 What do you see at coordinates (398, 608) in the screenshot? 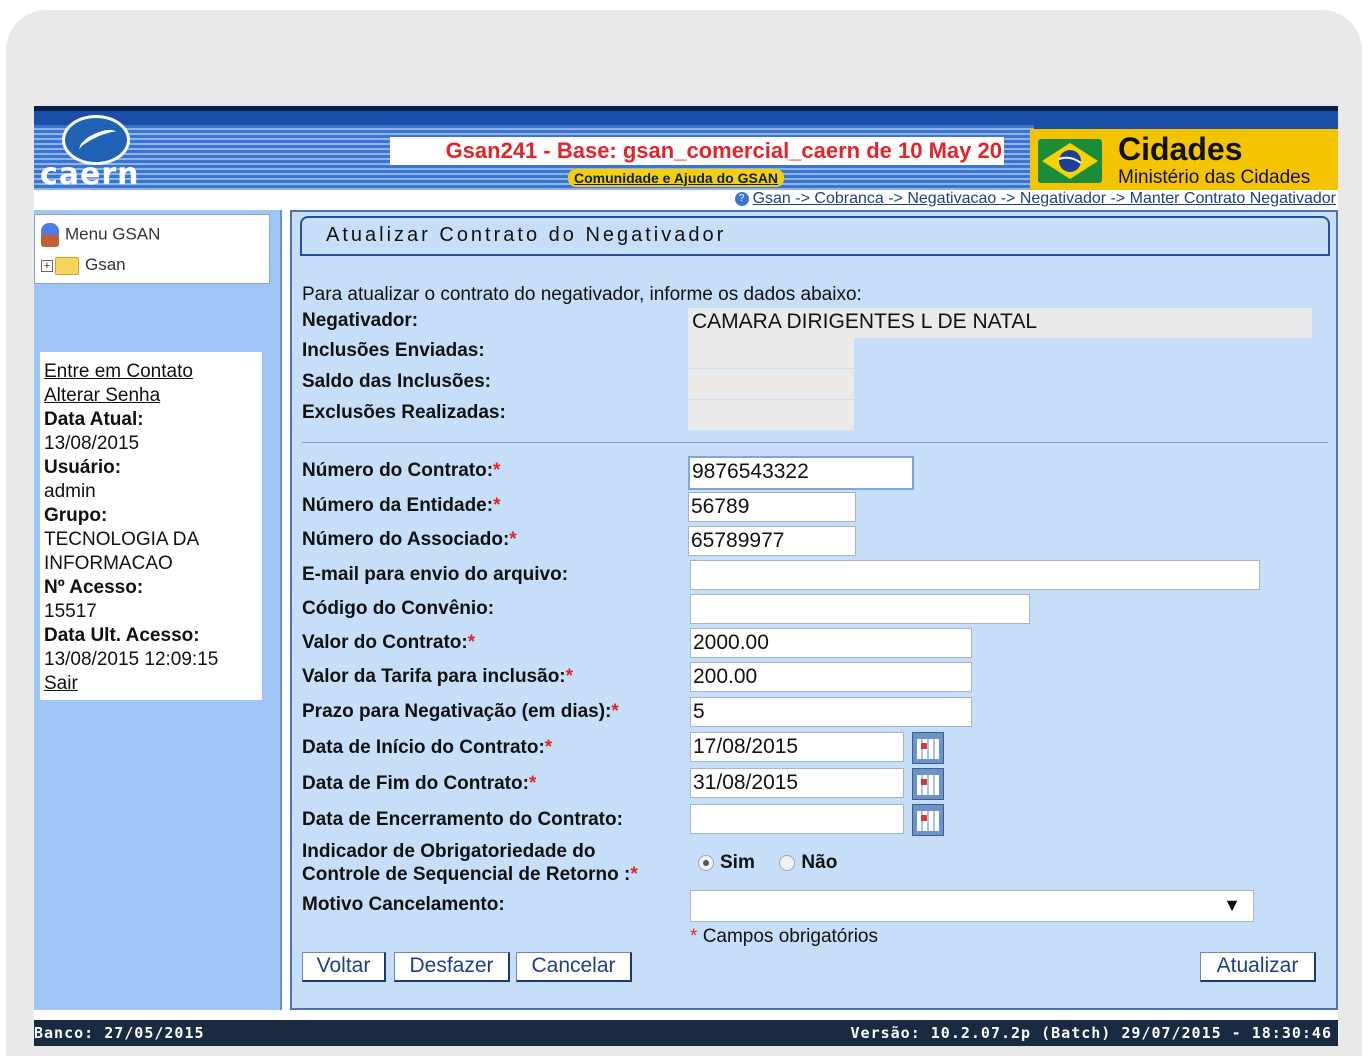
I see `convenio-label: Código do Convênio:` at bounding box center [398, 608].